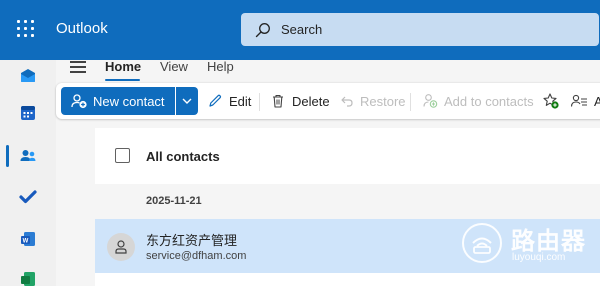 The image size is (600, 286). What do you see at coordinates (597, 101) in the screenshot?
I see `more-actions-label: A` at bounding box center [597, 101].